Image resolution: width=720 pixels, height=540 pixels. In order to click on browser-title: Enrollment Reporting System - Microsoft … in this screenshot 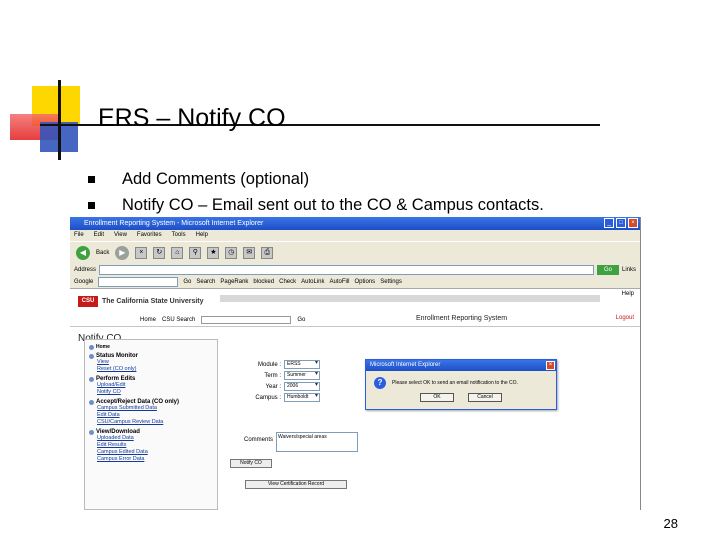, I will do `click(174, 223)`.